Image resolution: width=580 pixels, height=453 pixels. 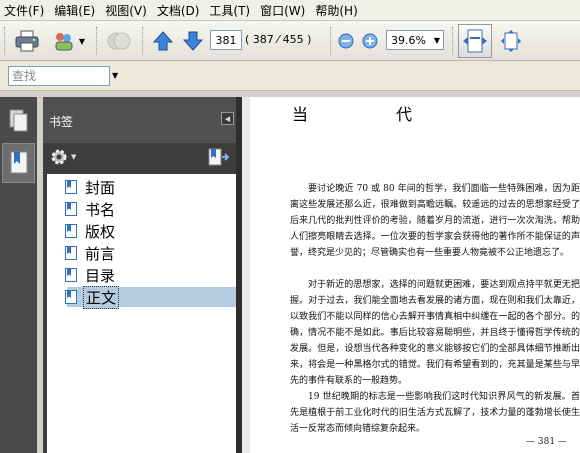 I want to click on page-count: ( 387 ⁄ 455 ), so click(x=278, y=39).